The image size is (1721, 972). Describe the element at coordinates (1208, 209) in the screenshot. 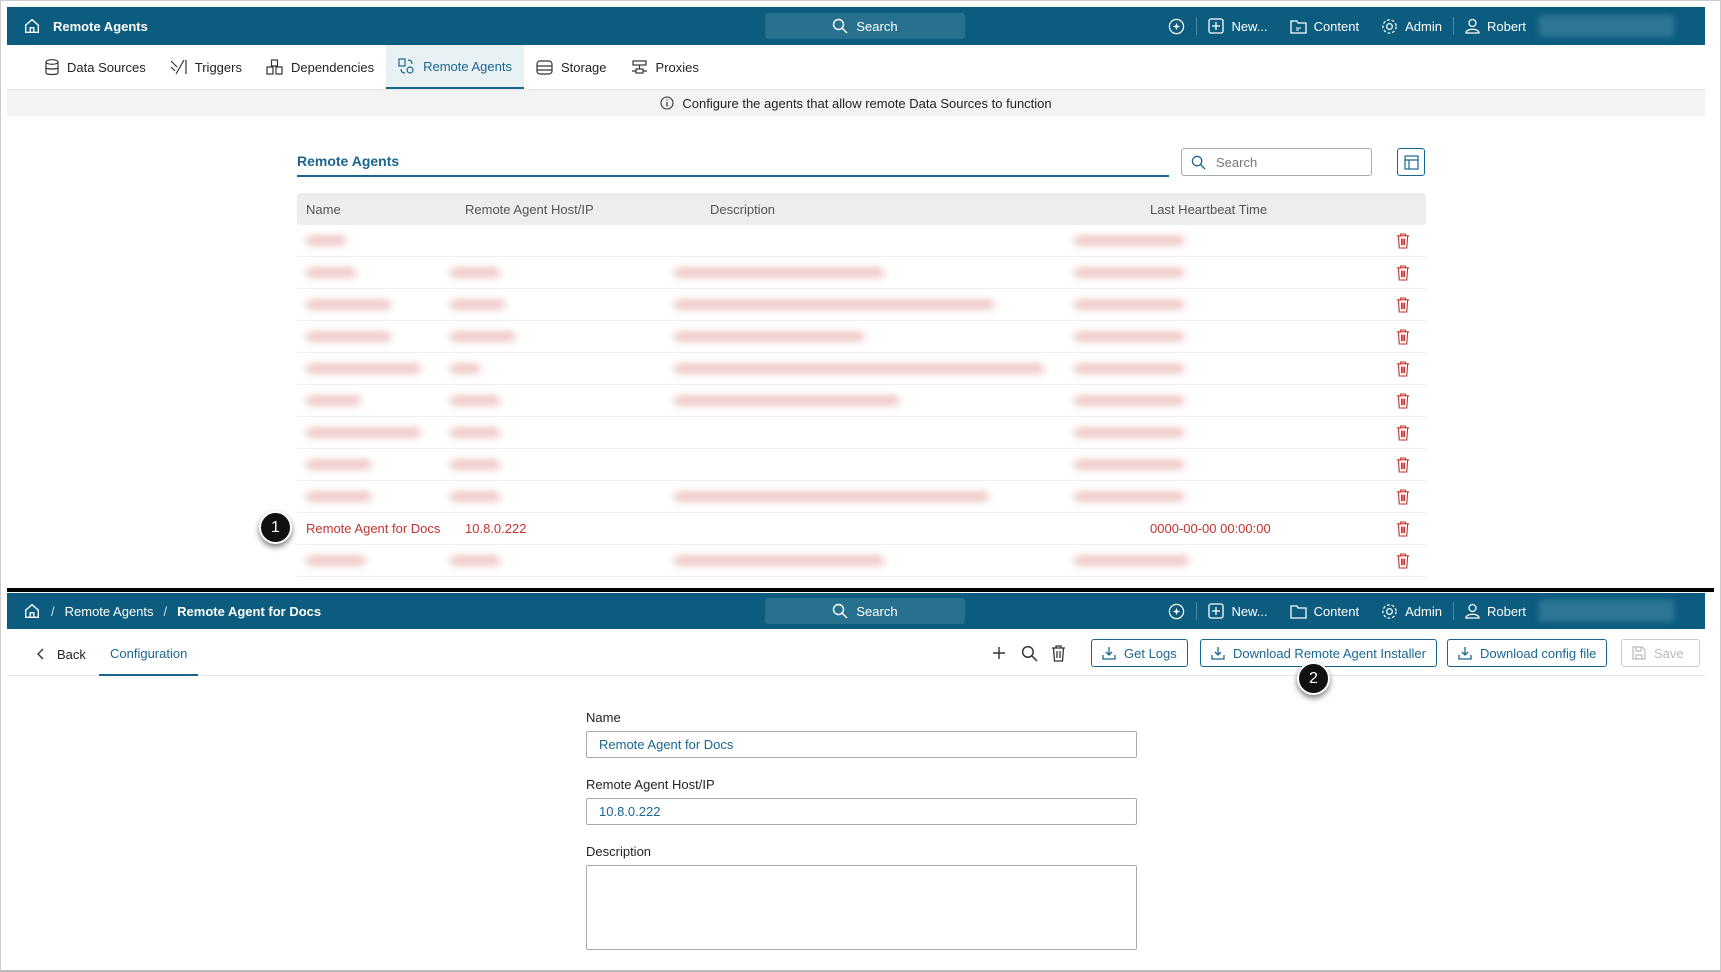

I see `column-header-heartbeat: Last Heartbeat Time` at that location.